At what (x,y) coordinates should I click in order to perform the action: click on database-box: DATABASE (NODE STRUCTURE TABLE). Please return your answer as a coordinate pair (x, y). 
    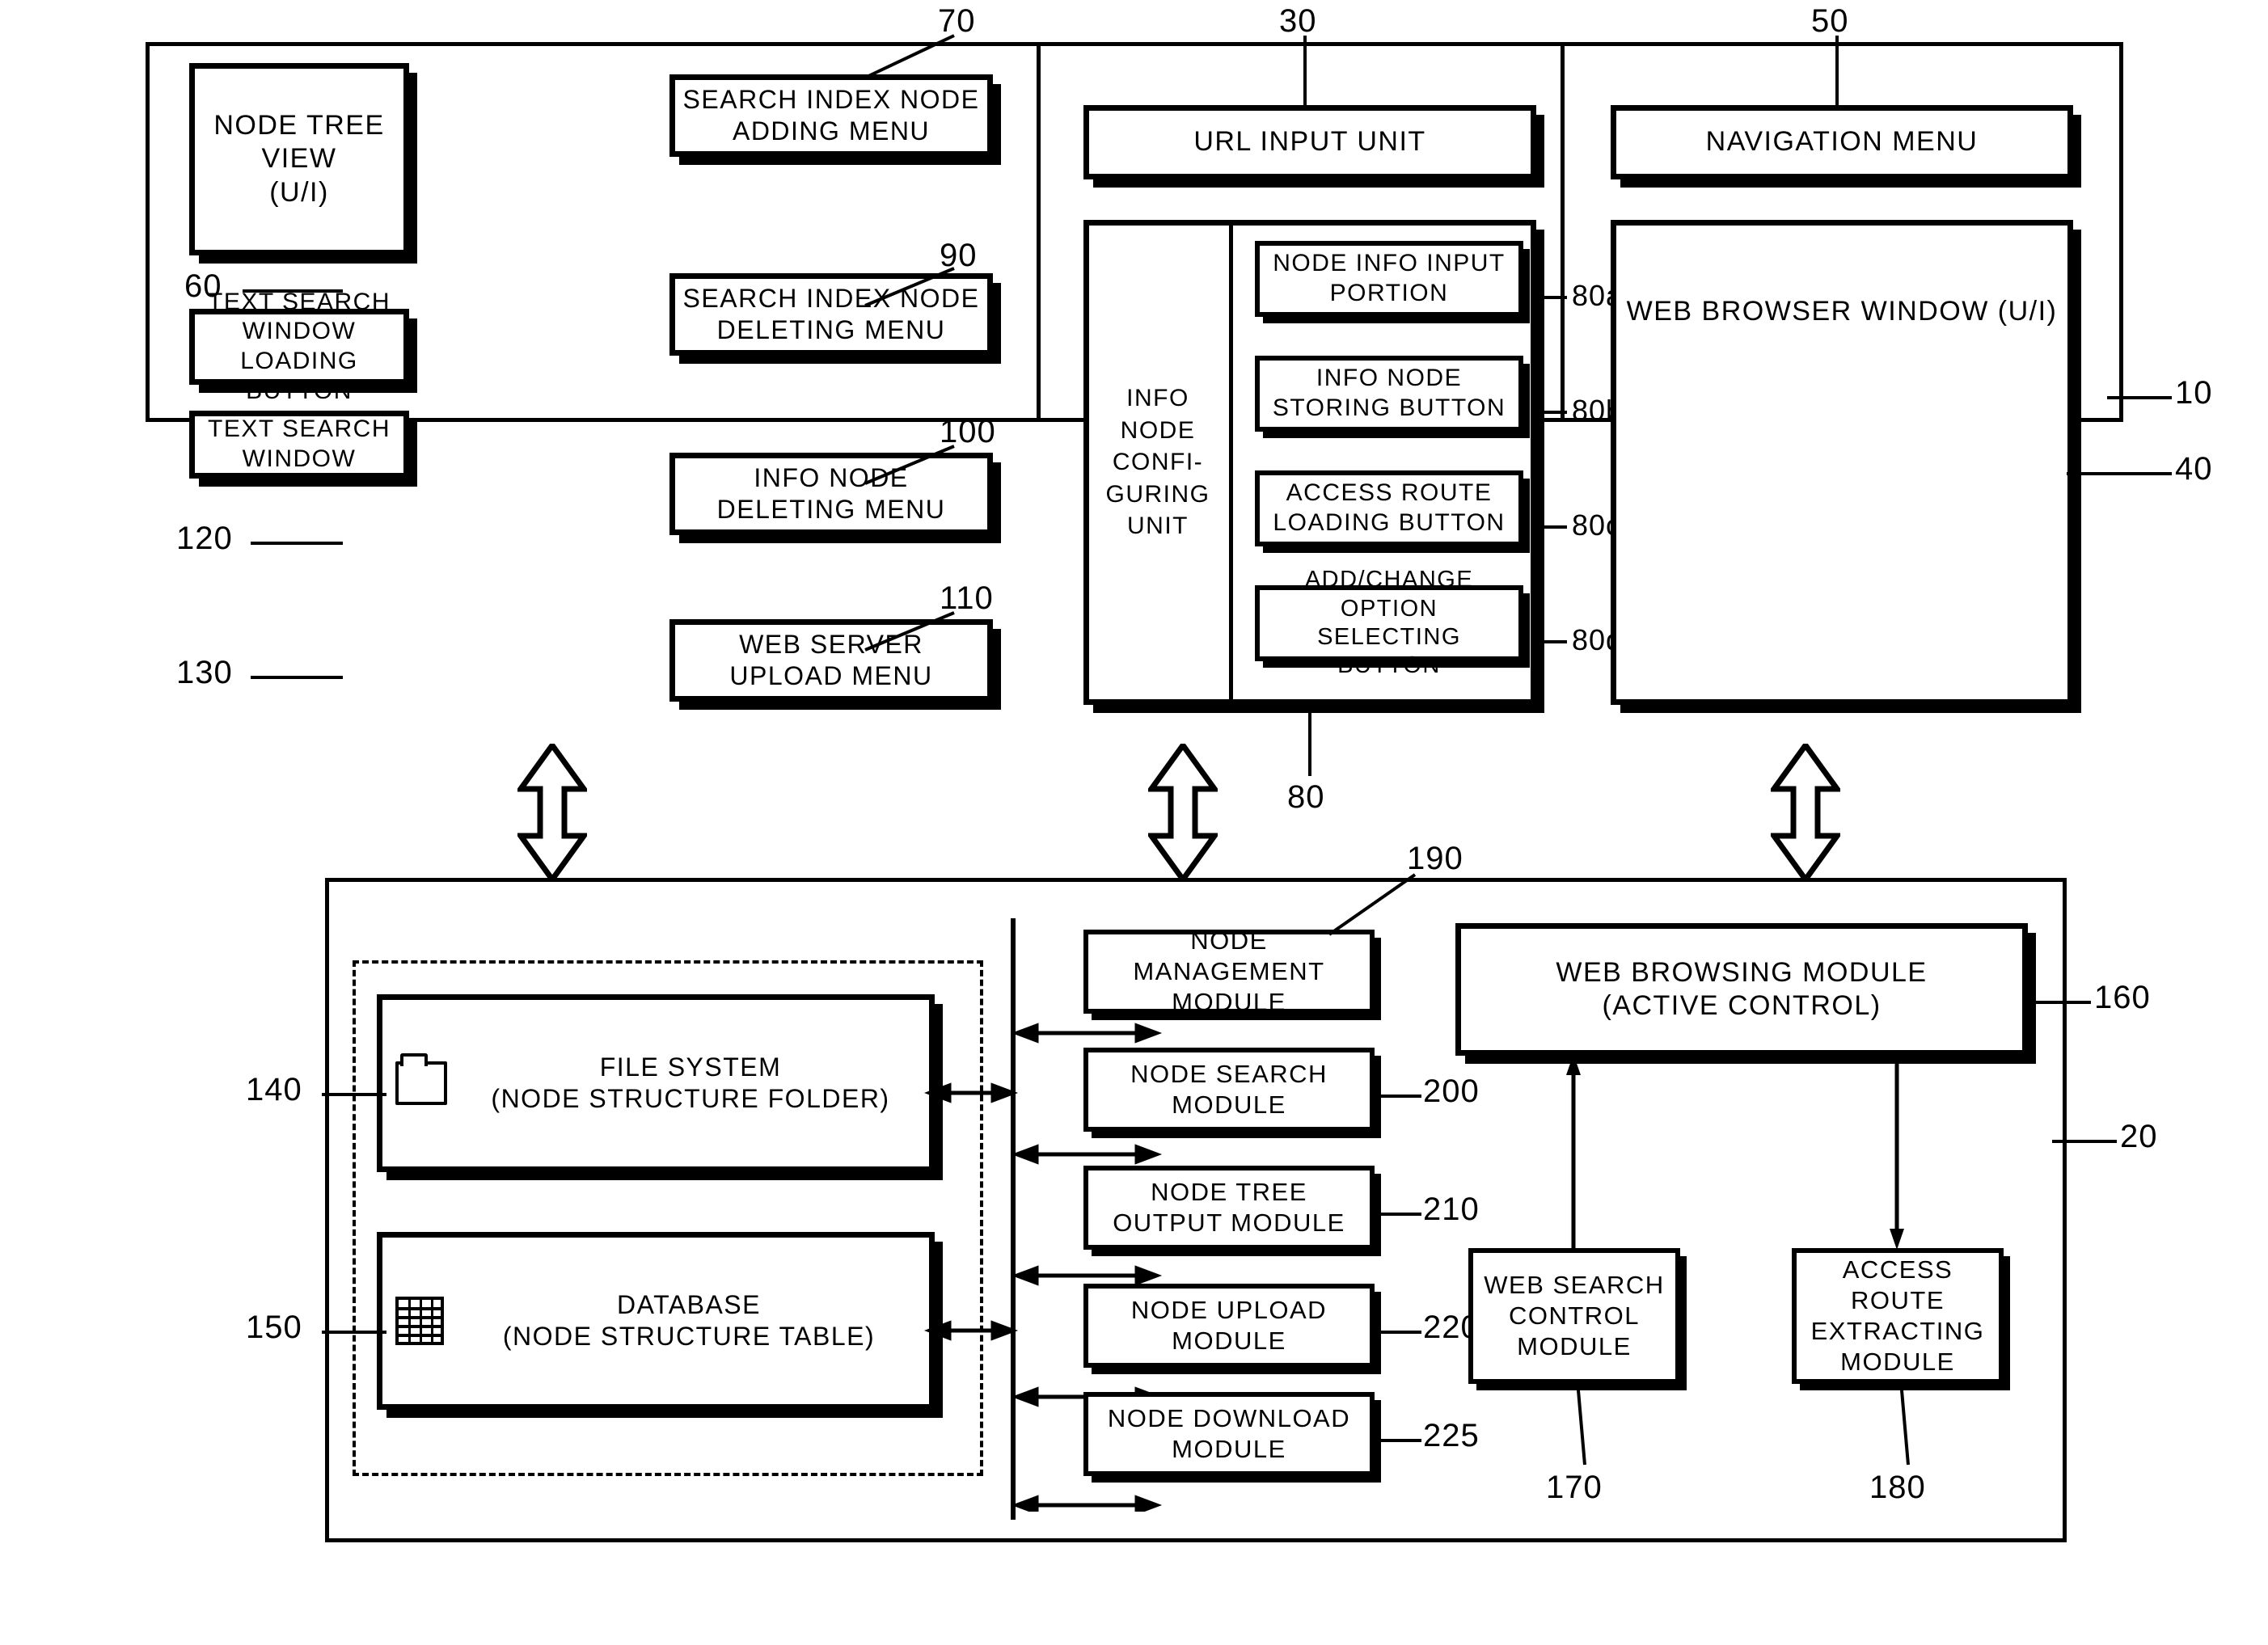
    Looking at the image, I should click on (656, 1321).